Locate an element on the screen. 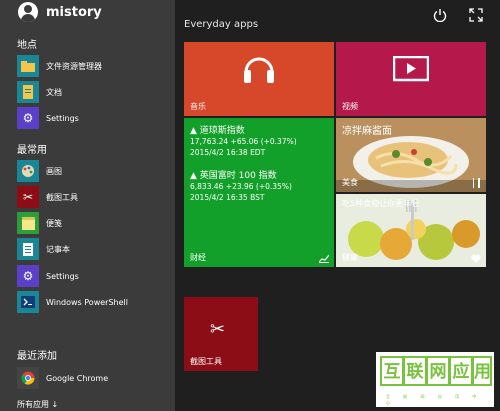 The width and height of the screenshot is (500, 411). tile-video: 视频 is located at coordinates (411, 79).